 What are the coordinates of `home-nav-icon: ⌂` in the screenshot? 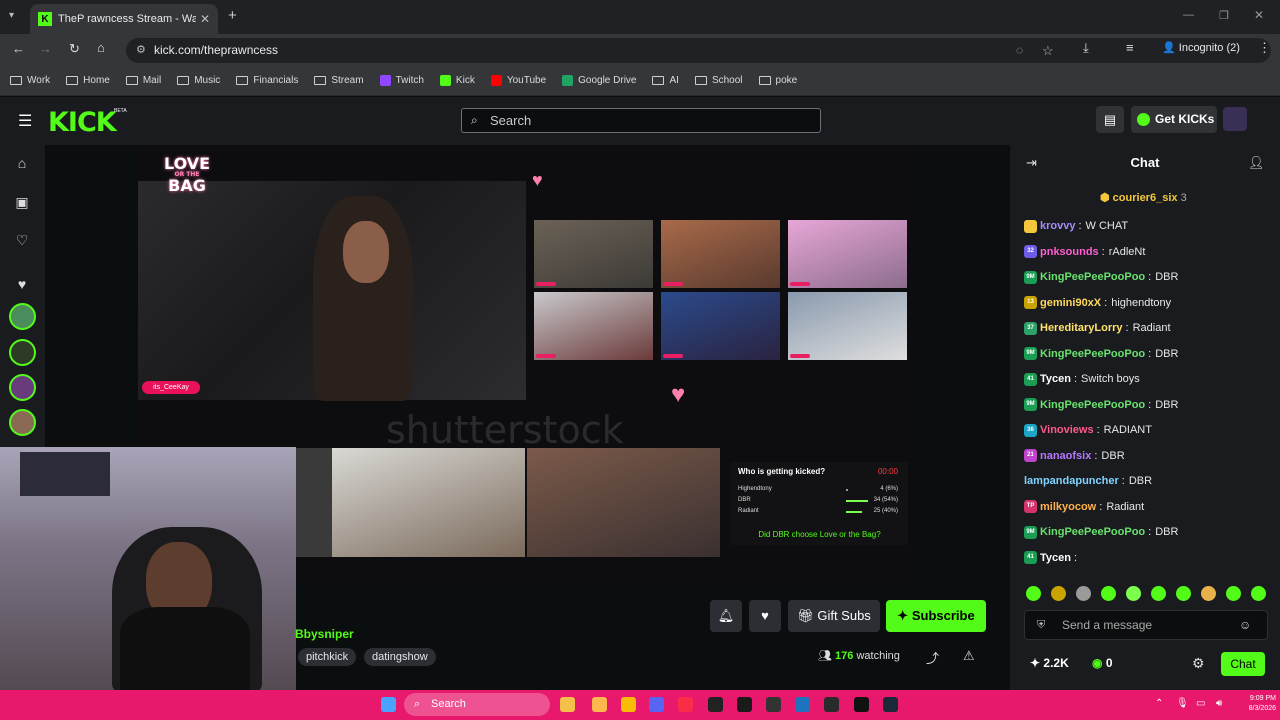 It's located at (22, 163).